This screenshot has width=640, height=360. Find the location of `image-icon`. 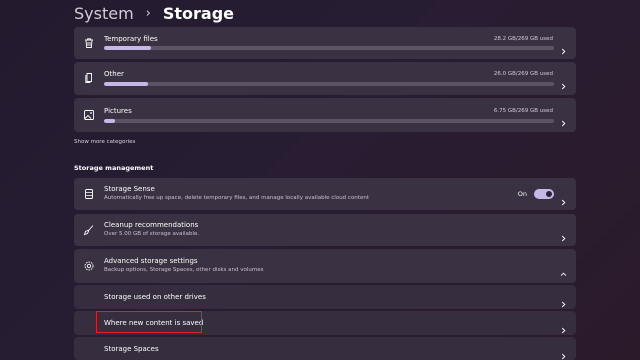

image-icon is located at coordinates (89, 115).